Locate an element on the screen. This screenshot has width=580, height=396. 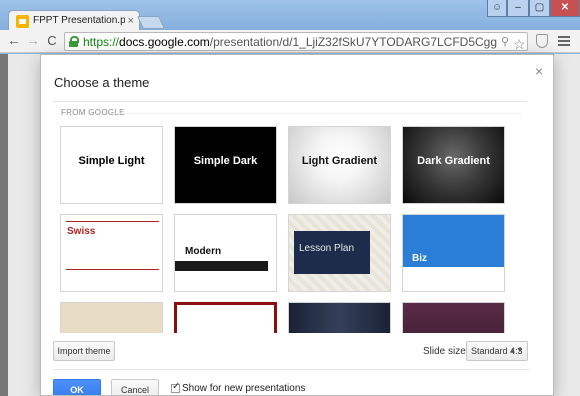
theme-label: Biz is located at coordinates (419, 258).